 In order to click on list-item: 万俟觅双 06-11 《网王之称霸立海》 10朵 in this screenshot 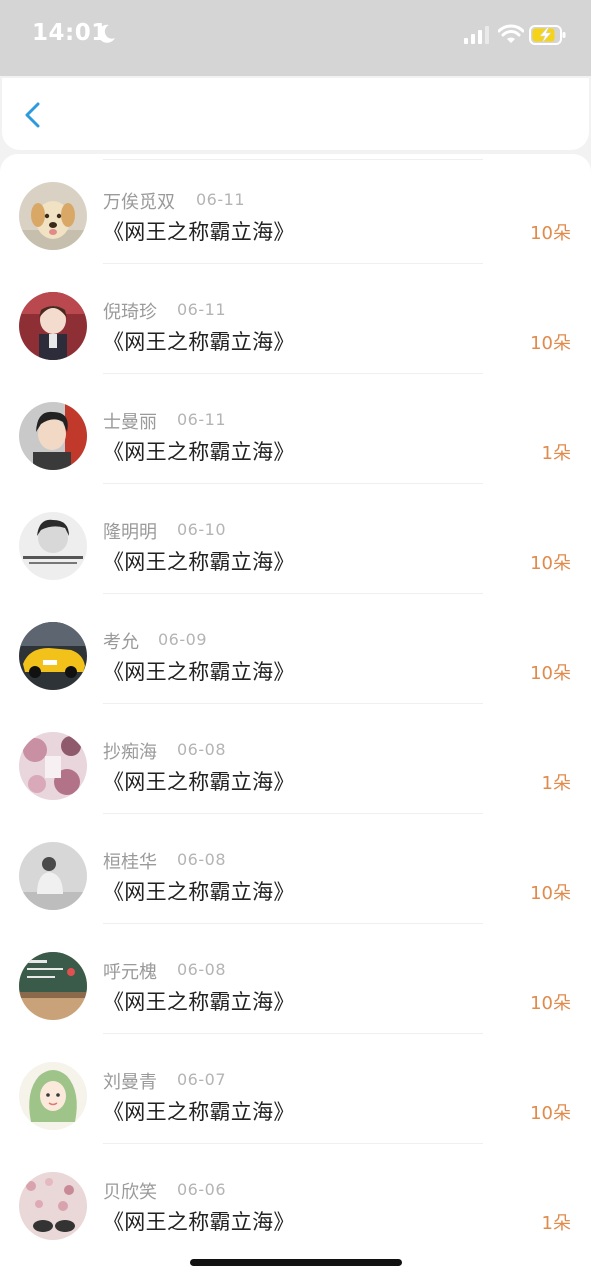, I will do `click(295, 209)`.